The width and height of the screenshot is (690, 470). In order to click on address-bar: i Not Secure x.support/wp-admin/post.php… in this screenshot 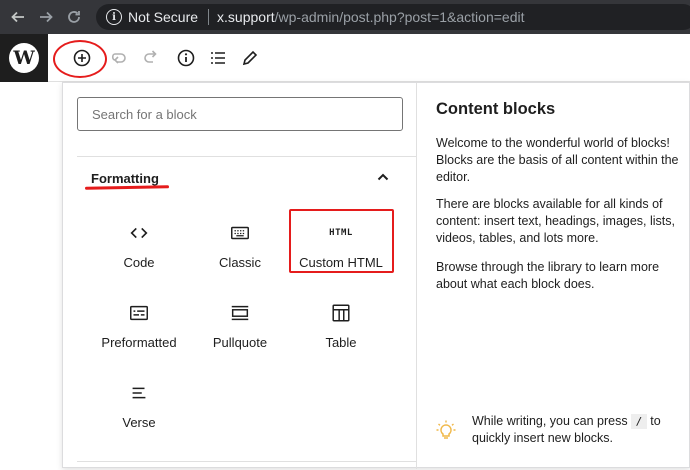, I will do `click(393, 17)`.